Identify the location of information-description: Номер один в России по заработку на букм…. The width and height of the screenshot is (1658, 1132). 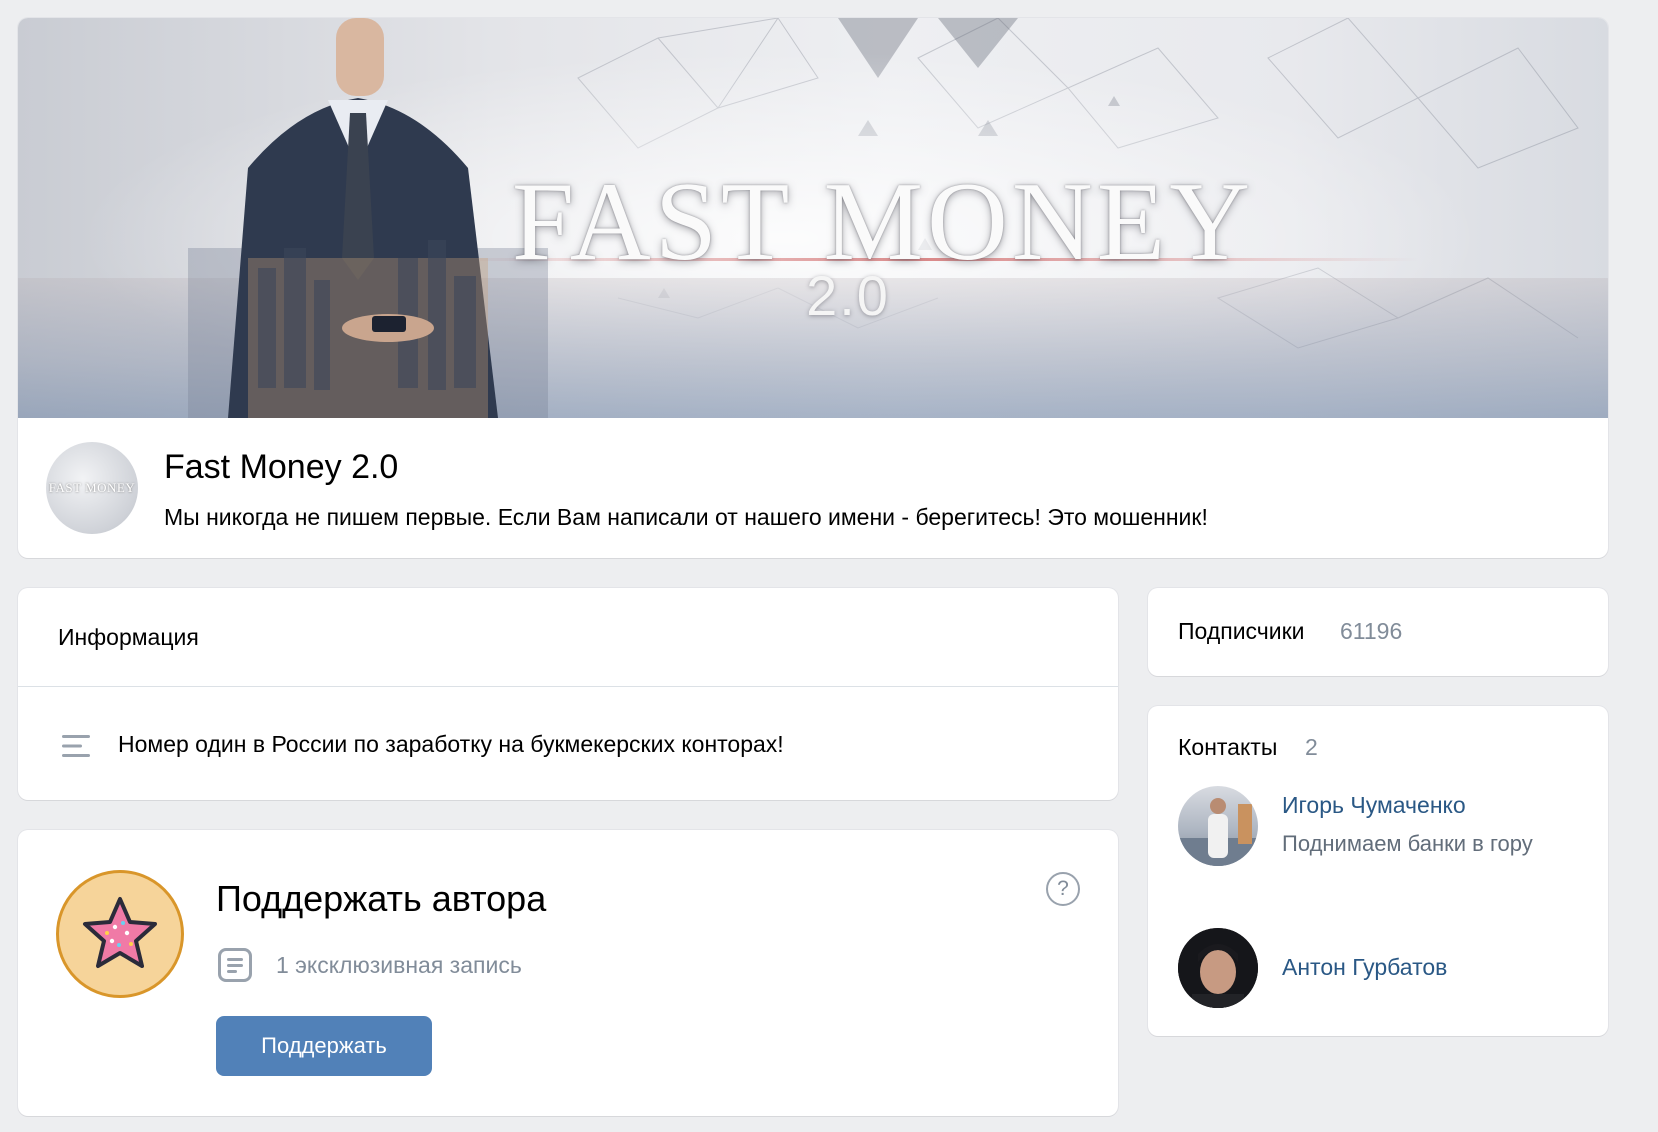
(451, 744).